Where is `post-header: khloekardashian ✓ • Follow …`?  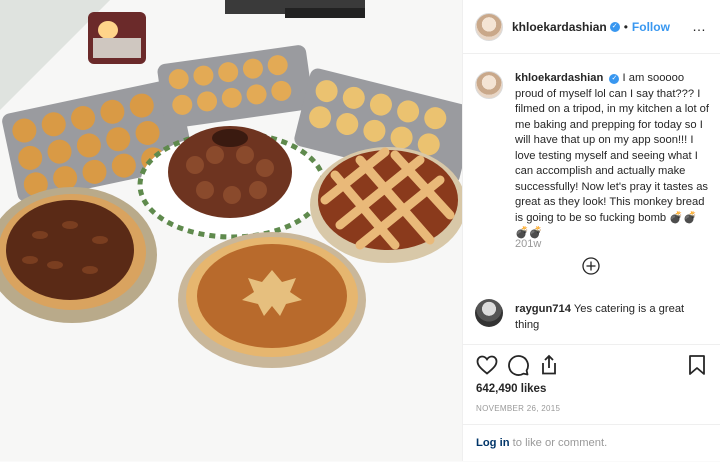
post-header: khloekardashian ✓ • Follow … is located at coordinates (591, 27).